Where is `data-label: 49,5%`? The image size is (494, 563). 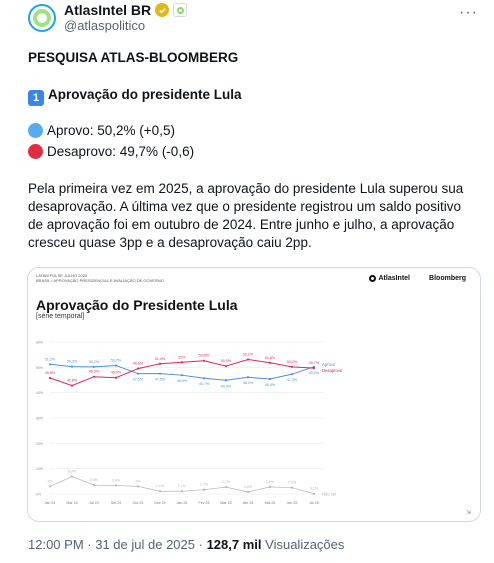 data-label: 49,5% is located at coordinates (138, 364).